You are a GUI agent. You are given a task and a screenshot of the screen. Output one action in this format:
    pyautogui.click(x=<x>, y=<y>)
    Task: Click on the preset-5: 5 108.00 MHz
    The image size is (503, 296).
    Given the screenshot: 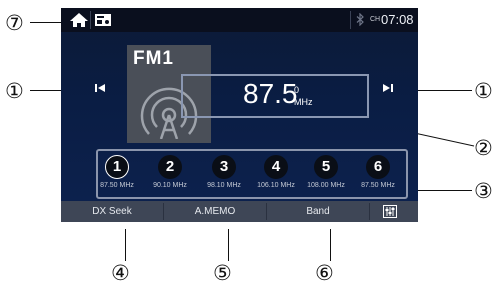 What is the action you would take?
    pyautogui.click(x=325, y=175)
    